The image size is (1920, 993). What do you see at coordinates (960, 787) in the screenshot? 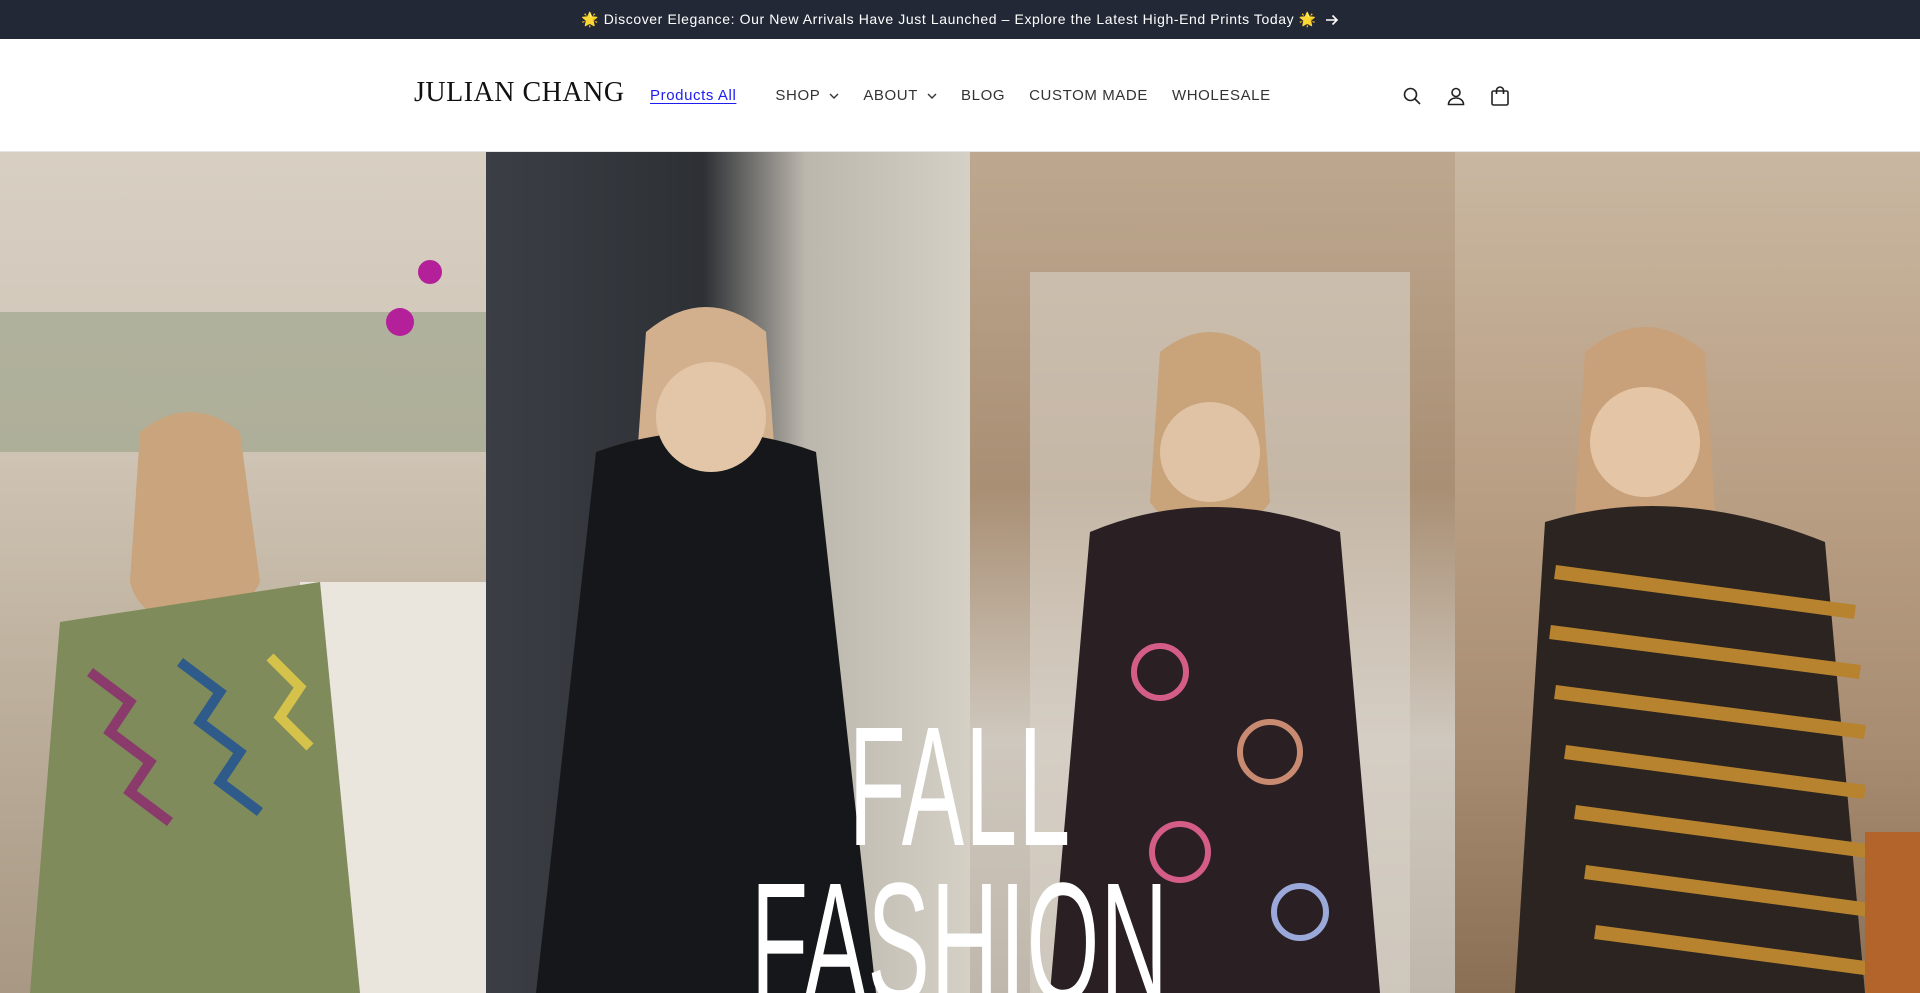
I see `hero-title-line1: FALL` at bounding box center [960, 787].